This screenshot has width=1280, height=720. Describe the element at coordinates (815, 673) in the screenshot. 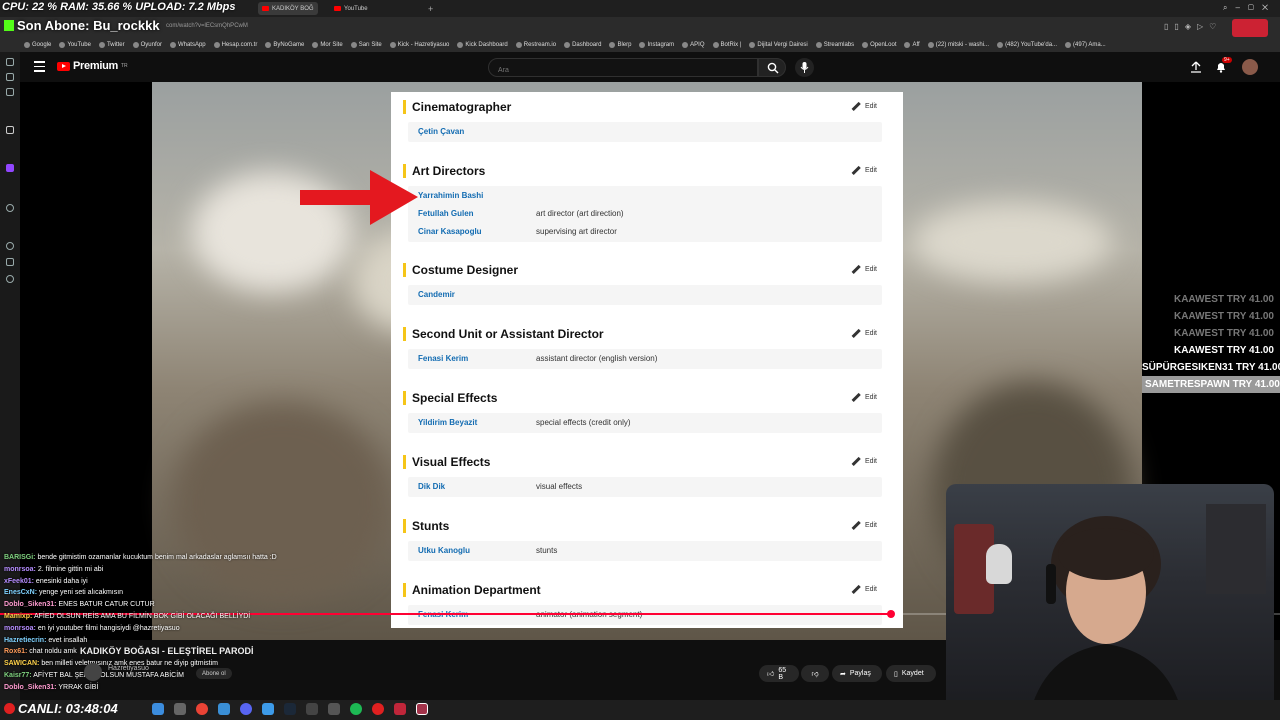

I see `dislike-button: 👎︎` at that location.